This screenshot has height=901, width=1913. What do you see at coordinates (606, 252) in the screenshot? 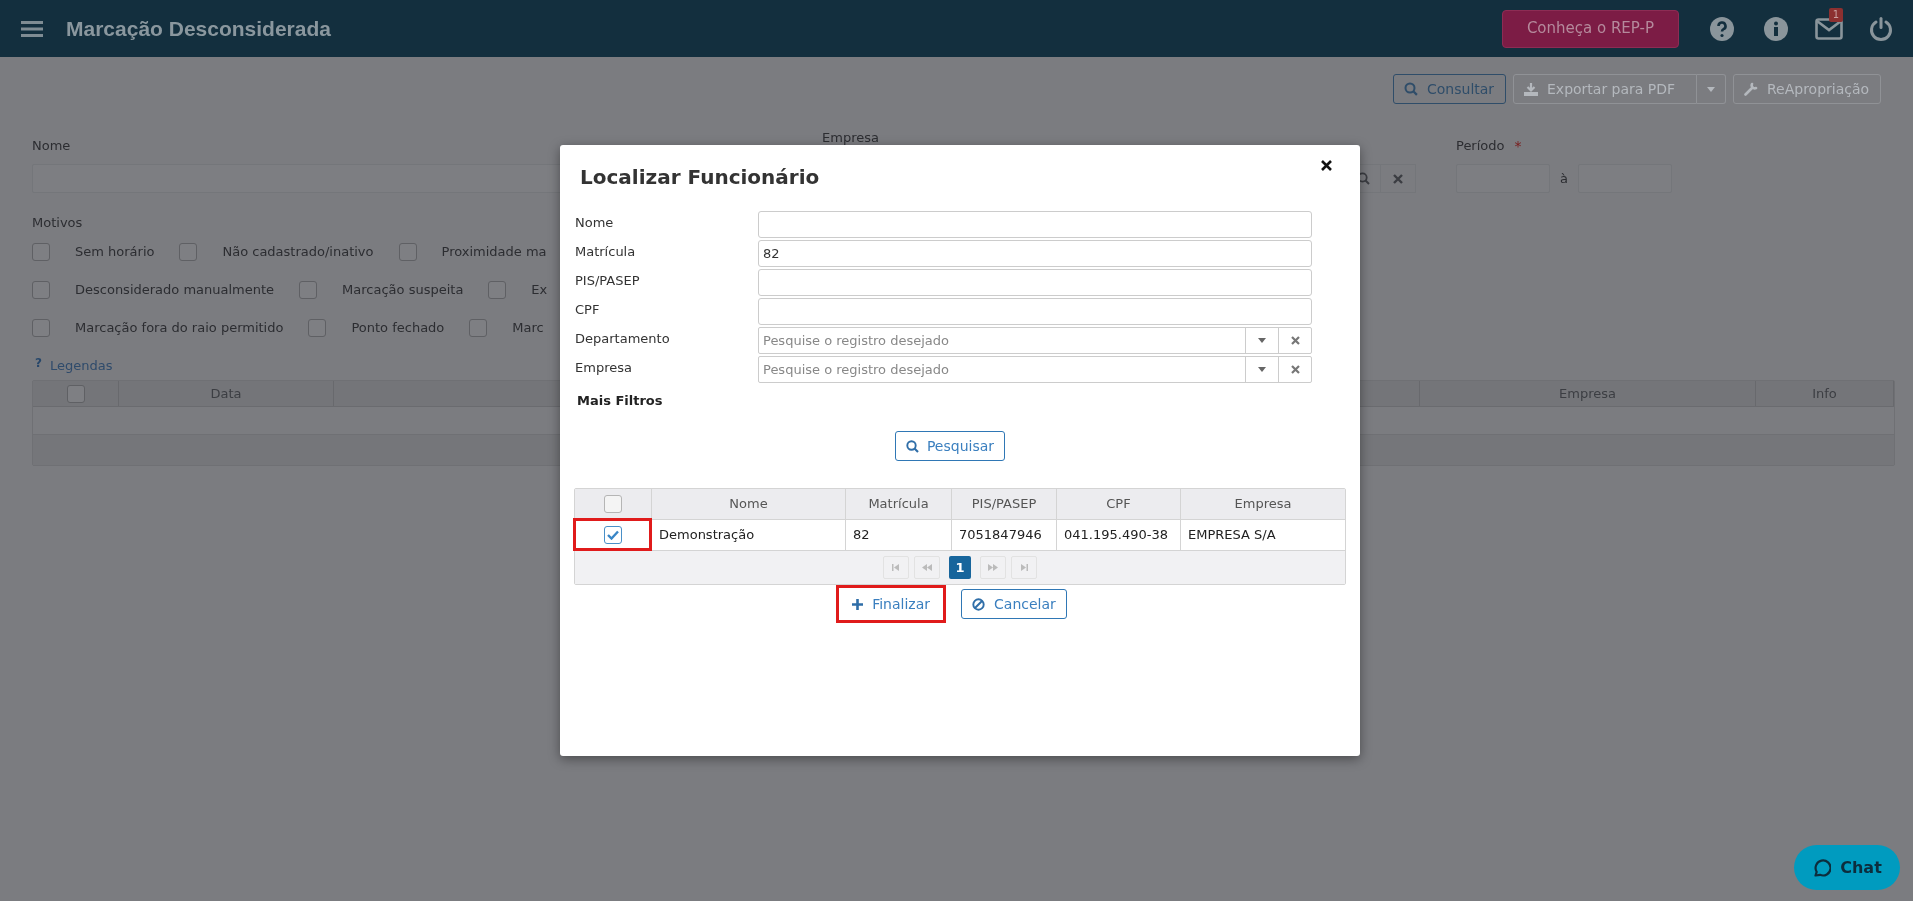
I see `field-label: Matrícula` at bounding box center [606, 252].